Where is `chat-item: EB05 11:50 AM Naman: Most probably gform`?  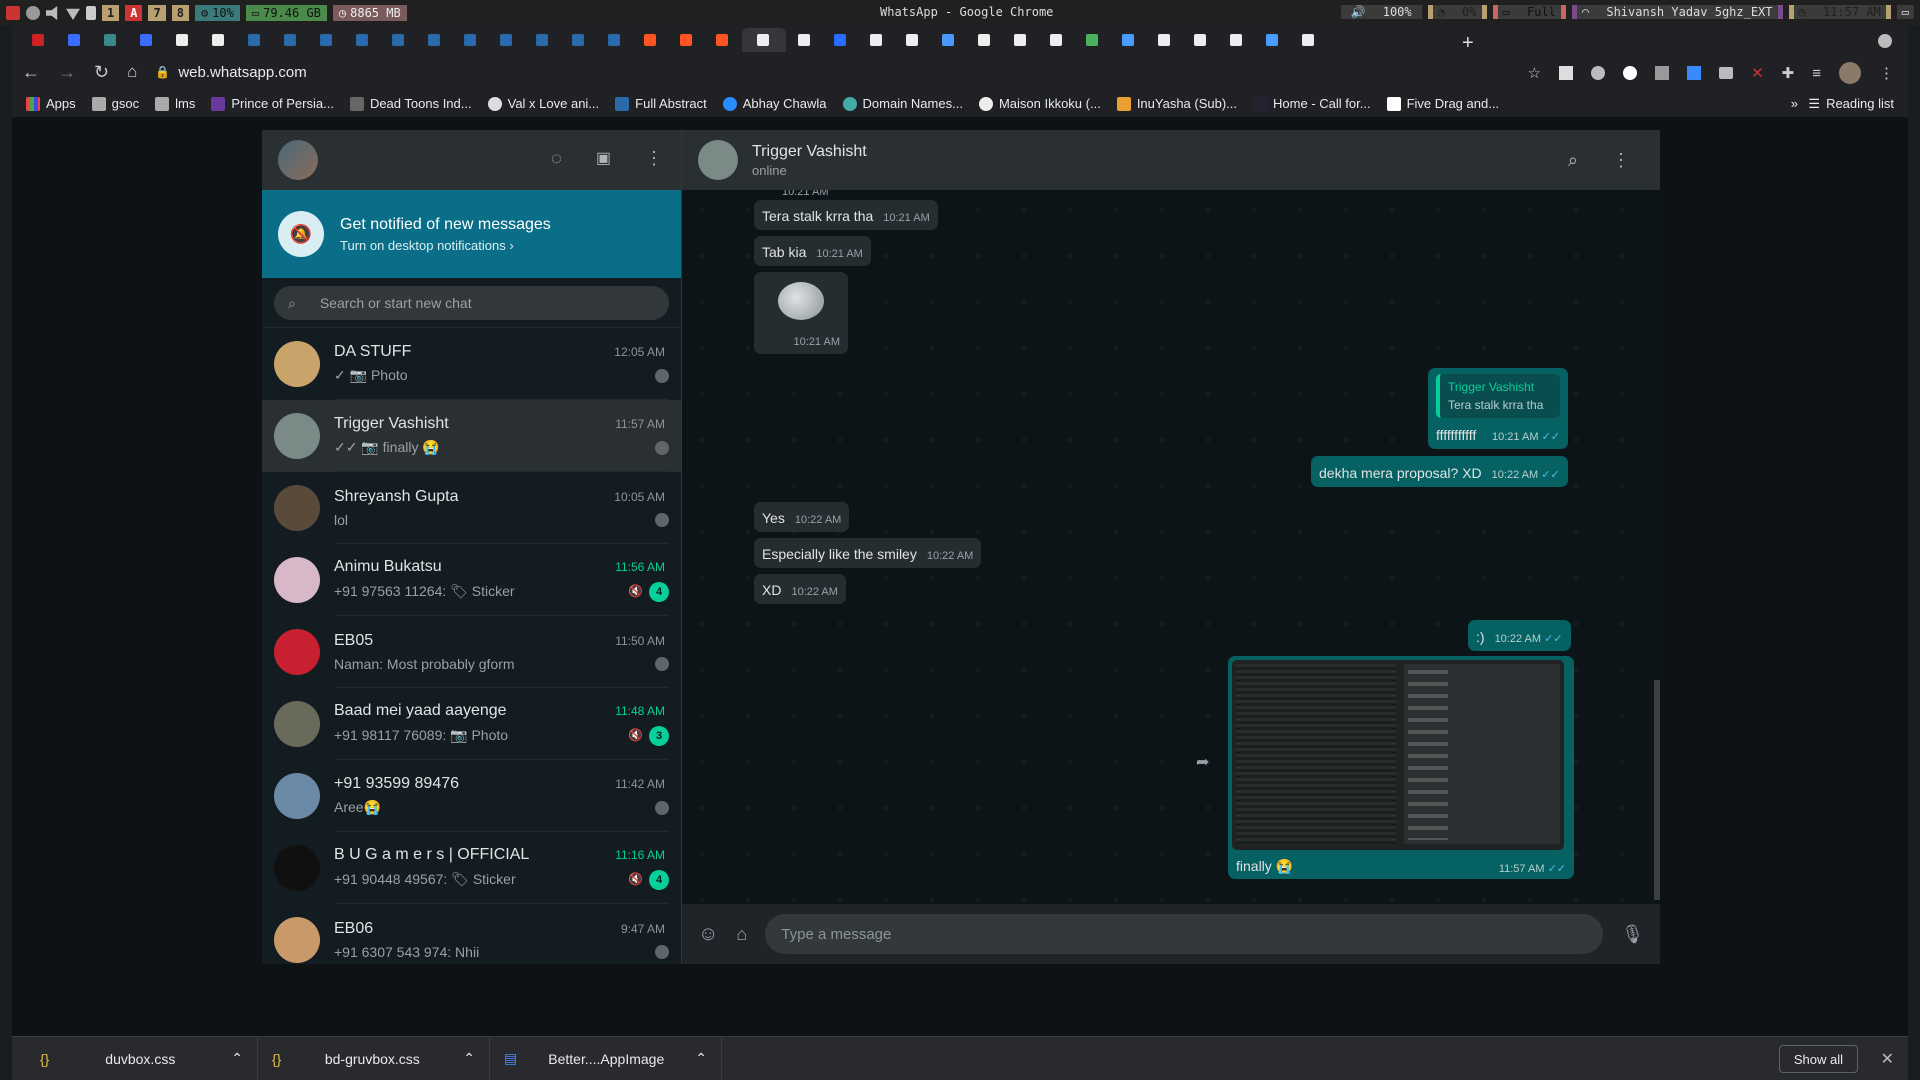 chat-item: EB05 11:50 AM Naman: Most probably gform is located at coordinates (471, 652).